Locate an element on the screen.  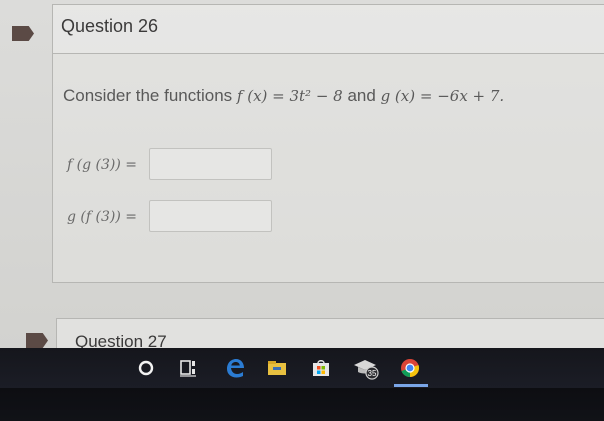
question-26-header: Question 26 is located at coordinates (328, 29).